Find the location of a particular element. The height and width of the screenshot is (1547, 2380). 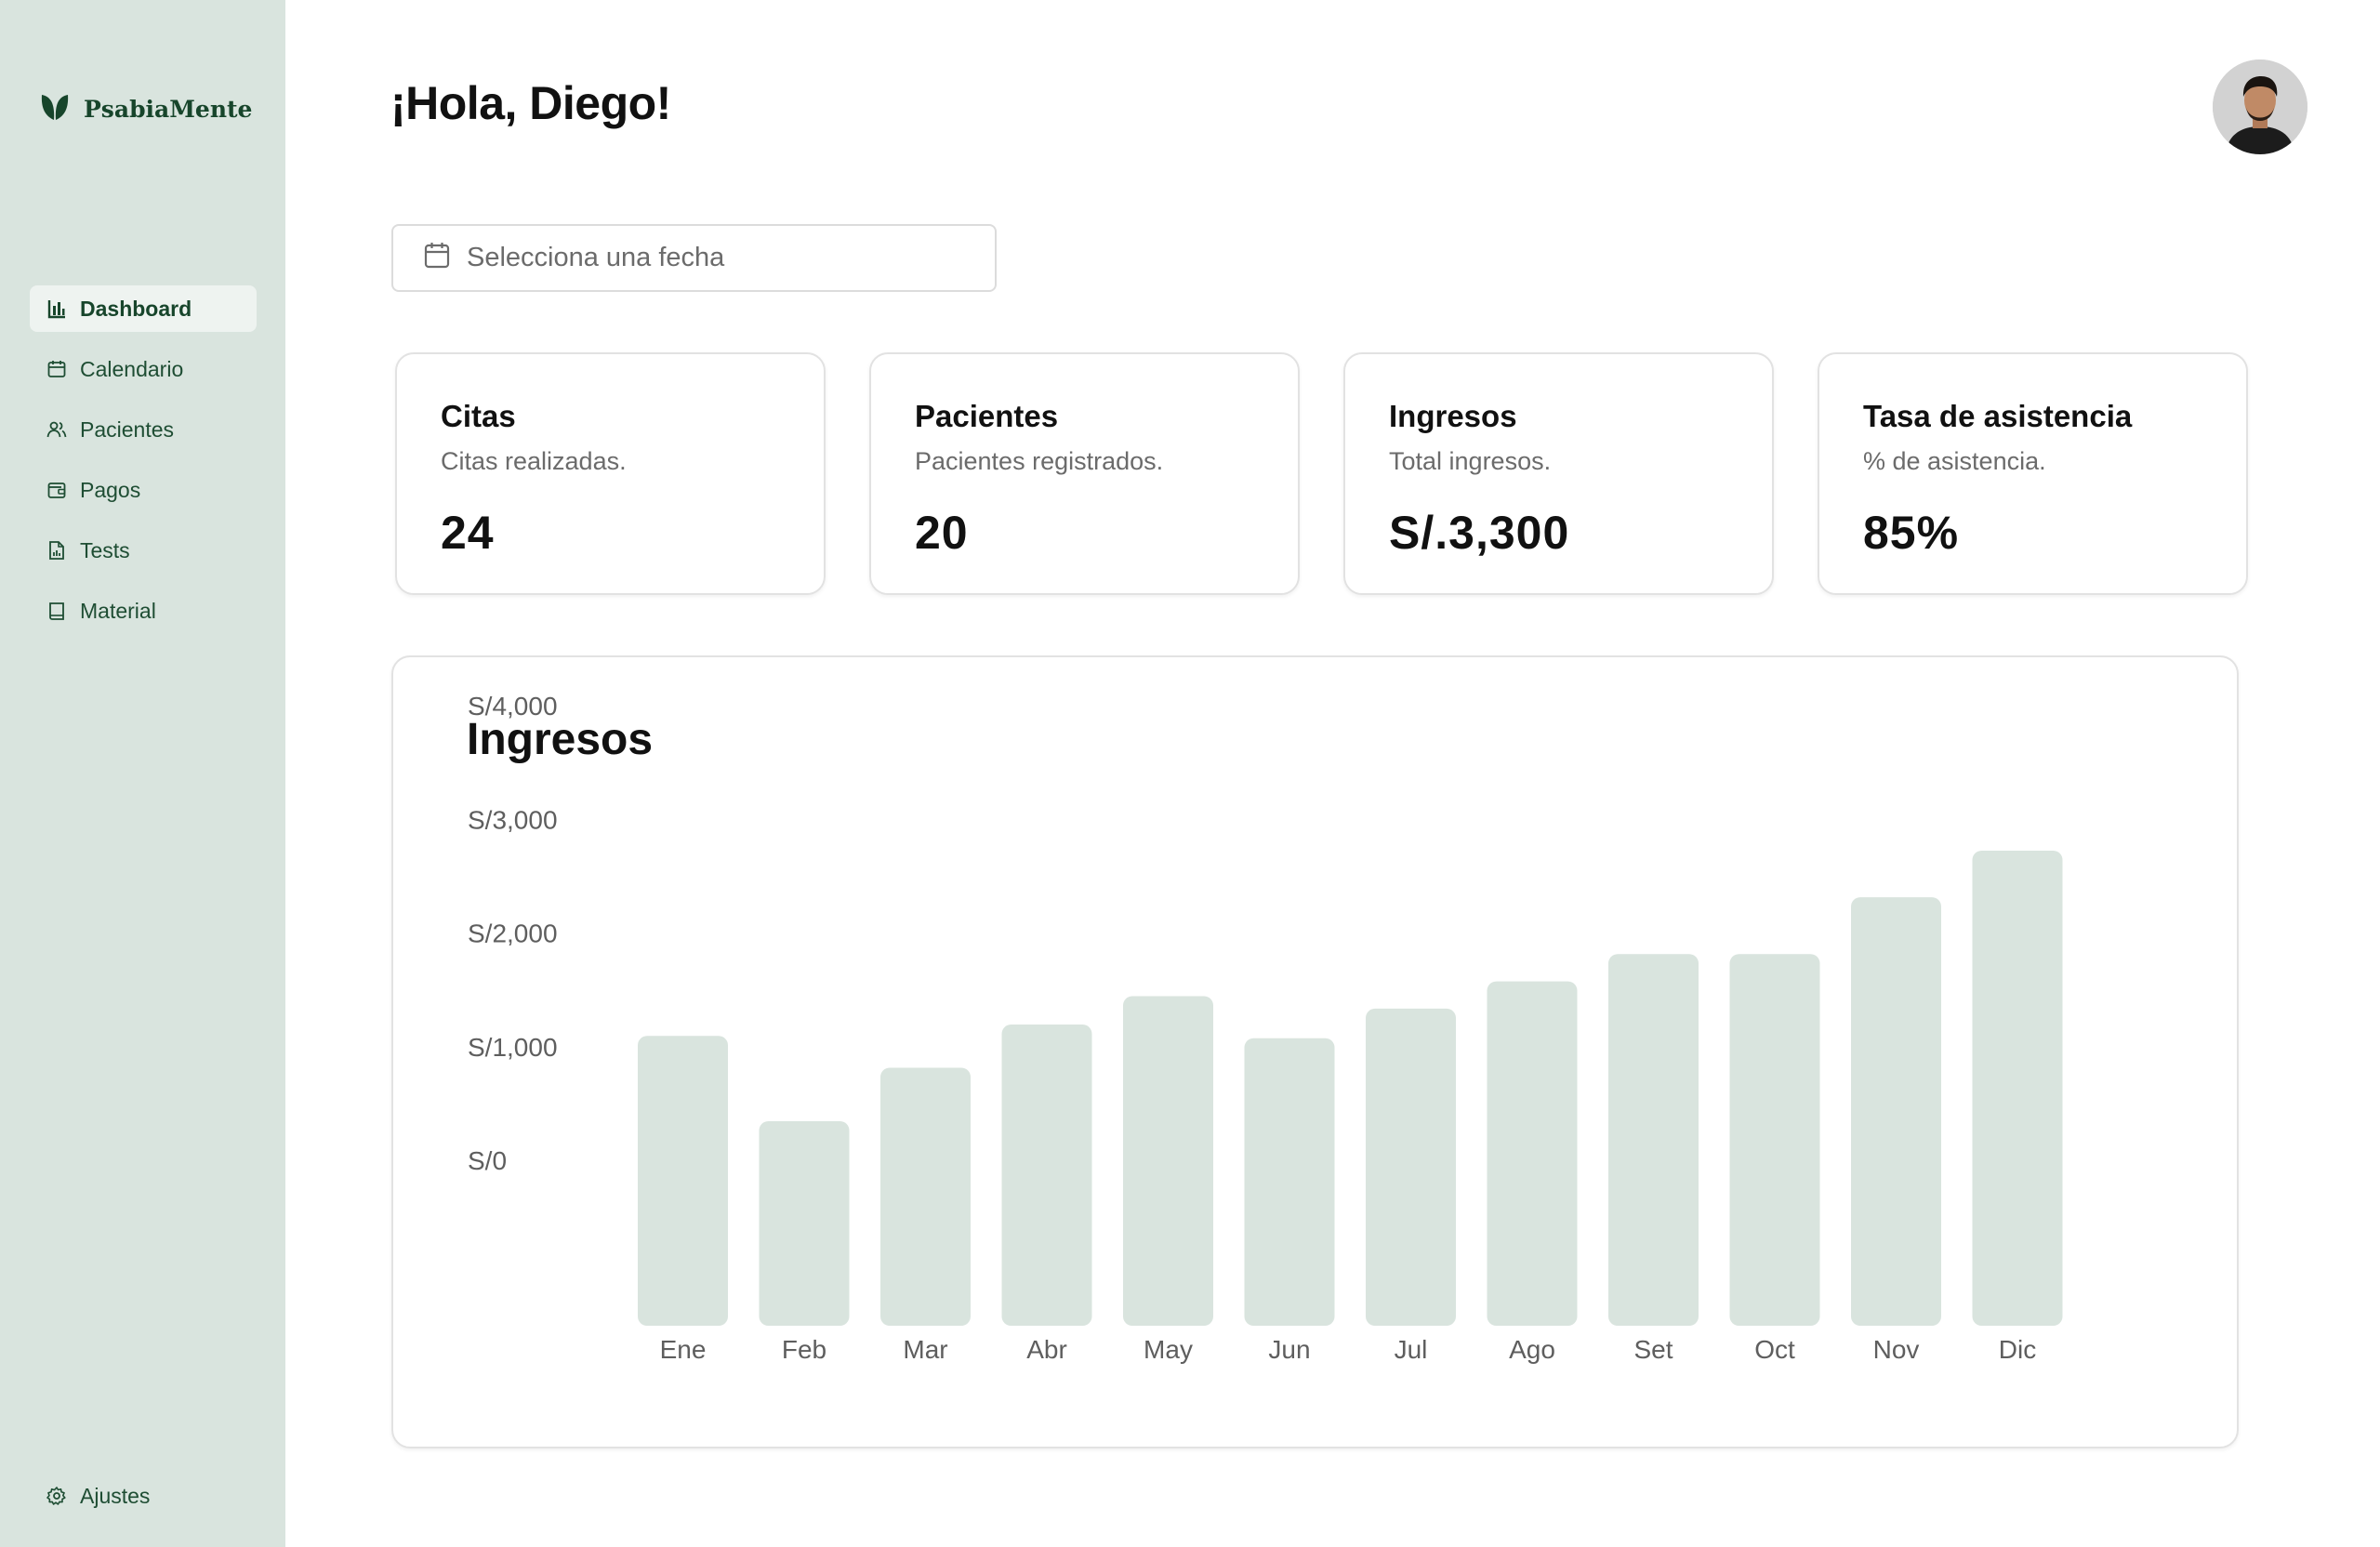

stat-card-subtitle: Citas realizadas. is located at coordinates (534, 461).